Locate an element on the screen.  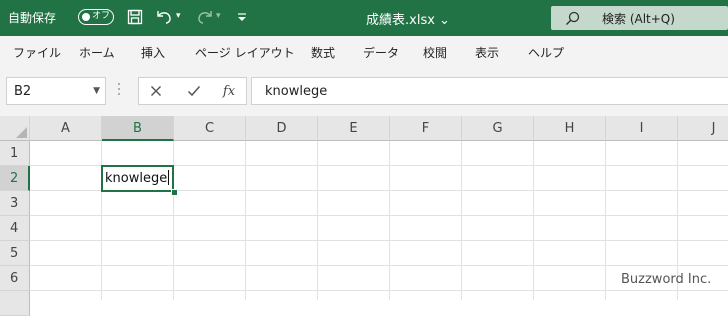
undo-dropdown-icon: ▾ is located at coordinates (178, 16).